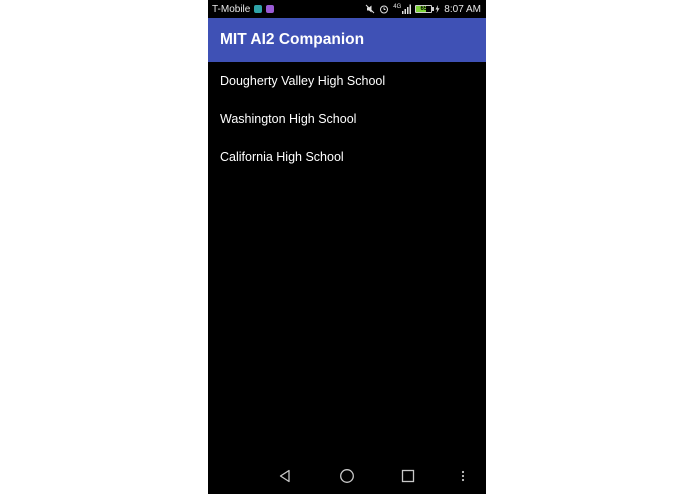 This screenshot has width=695, height=494. I want to click on battery-level: 65, so click(424, 9).